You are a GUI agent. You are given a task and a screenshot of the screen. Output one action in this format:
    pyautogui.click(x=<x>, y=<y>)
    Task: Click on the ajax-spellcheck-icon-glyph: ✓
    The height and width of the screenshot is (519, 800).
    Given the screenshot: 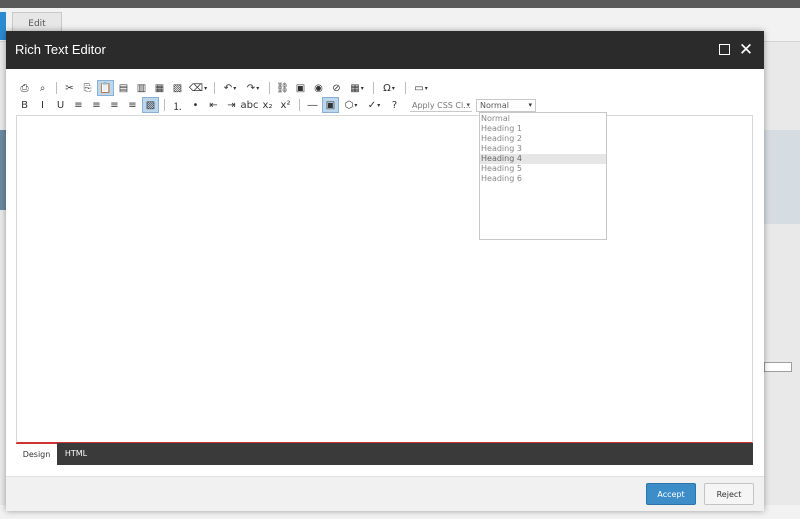 What is the action you would take?
    pyautogui.click(x=372, y=105)
    